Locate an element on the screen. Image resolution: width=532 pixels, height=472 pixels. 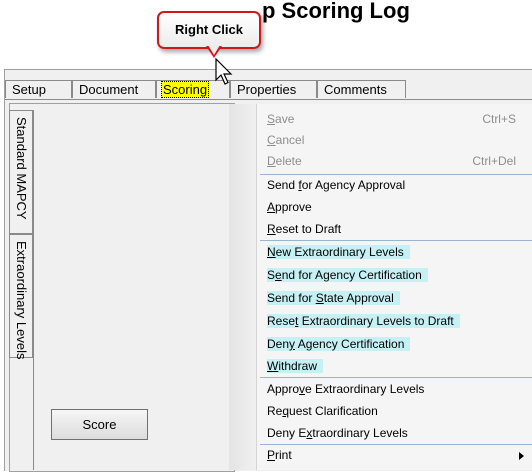
menu-item-label: Reset Extraordinary Levels to Draft is located at coordinates (363, 321).